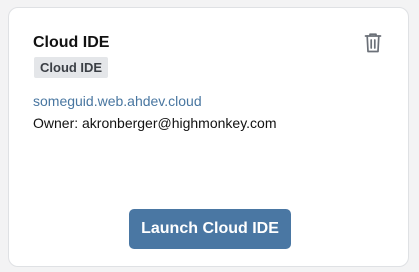 The height and width of the screenshot is (272, 419). I want to click on host-link: someguid.web.ahdev.cloud, so click(117, 101).